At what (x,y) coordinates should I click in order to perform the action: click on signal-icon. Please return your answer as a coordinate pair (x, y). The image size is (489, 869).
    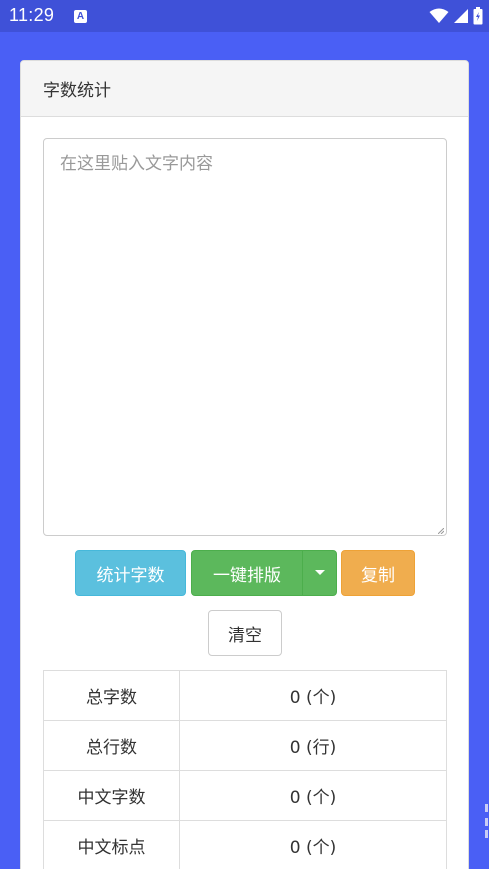
    Looking at the image, I should click on (461, 16).